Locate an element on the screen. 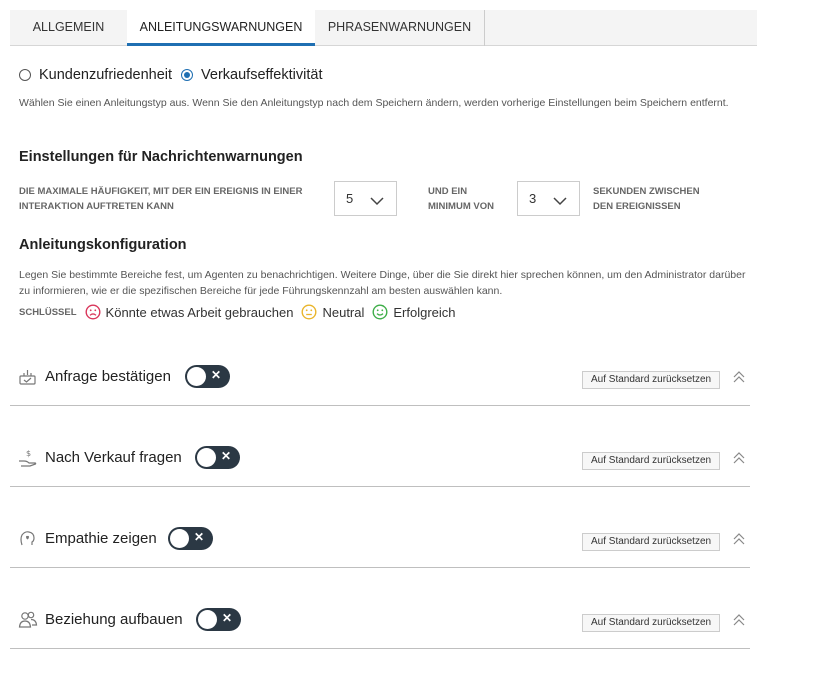 Image resolution: width=815 pixels, height=679 pixels. radio-verkaufseffektivitaet is located at coordinates (187, 75).